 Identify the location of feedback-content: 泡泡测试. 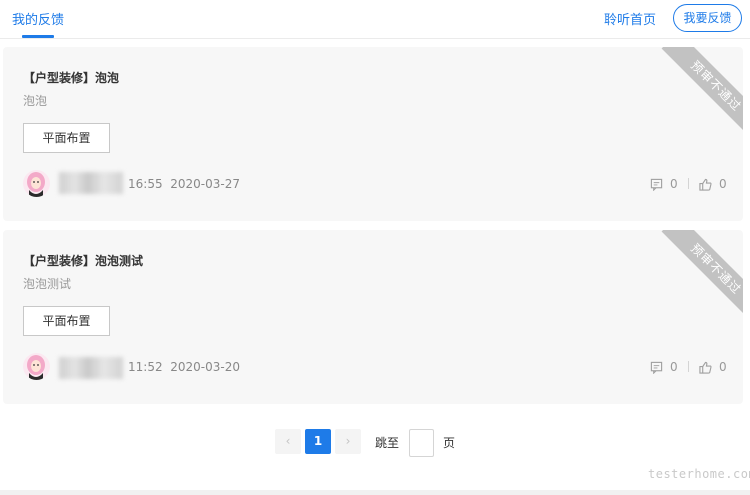
(47, 284).